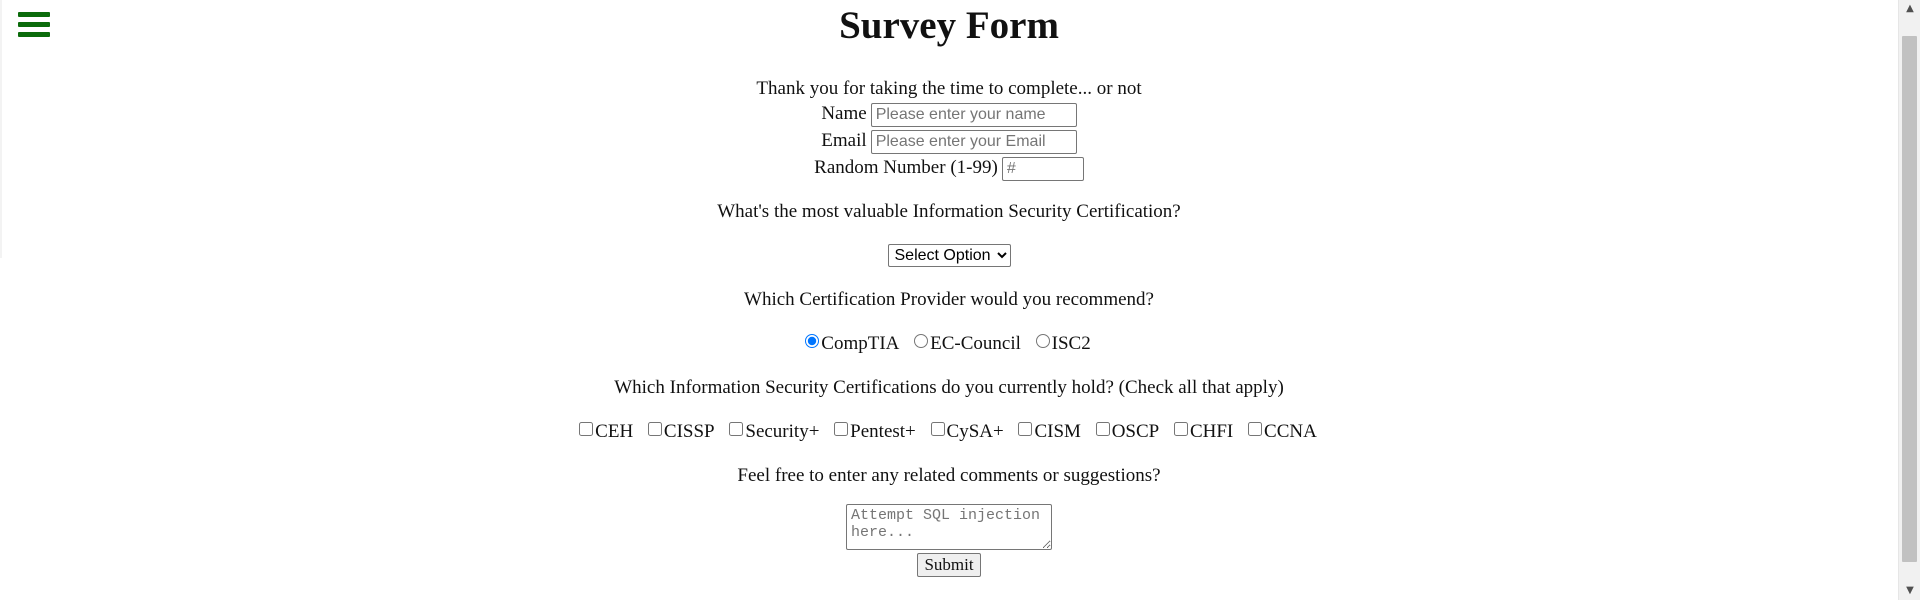 The height and width of the screenshot is (600, 1920). I want to click on email-label: Email, so click(844, 140).